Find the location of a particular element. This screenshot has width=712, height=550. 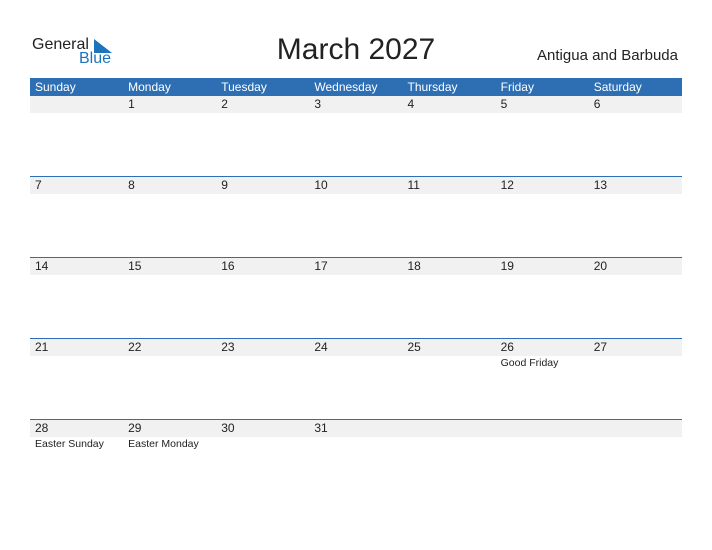

date-strip: 14 15 16 17 18 19 20 is located at coordinates (356, 266).